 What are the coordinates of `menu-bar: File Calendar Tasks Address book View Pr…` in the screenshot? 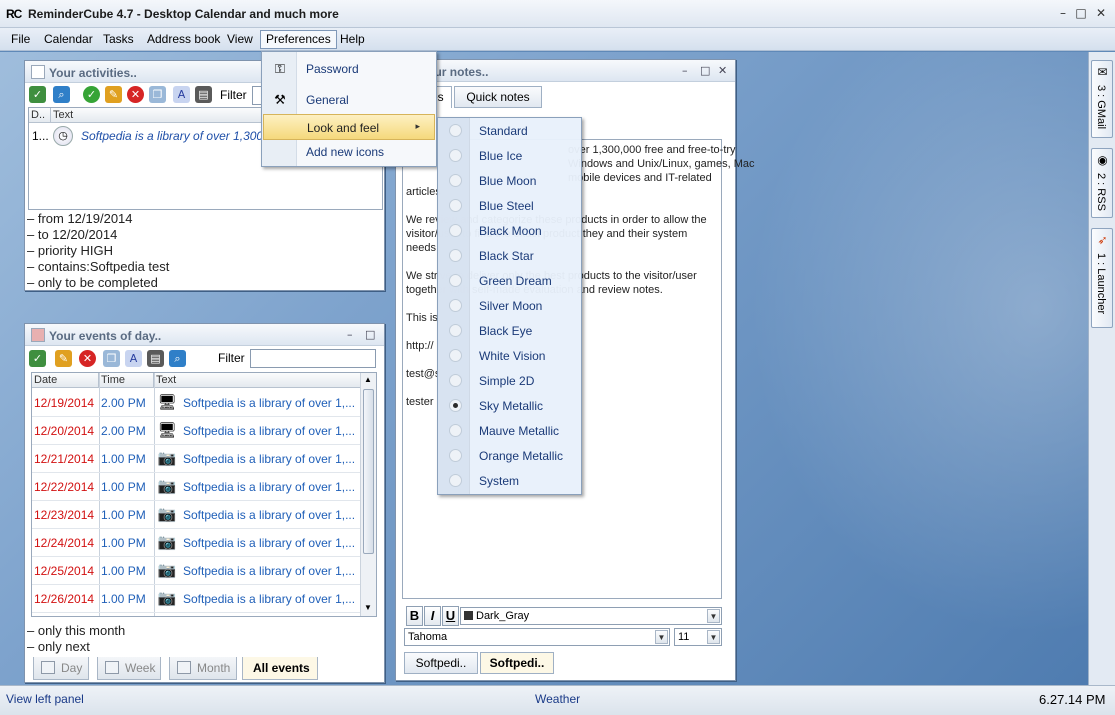 It's located at (557, 39).